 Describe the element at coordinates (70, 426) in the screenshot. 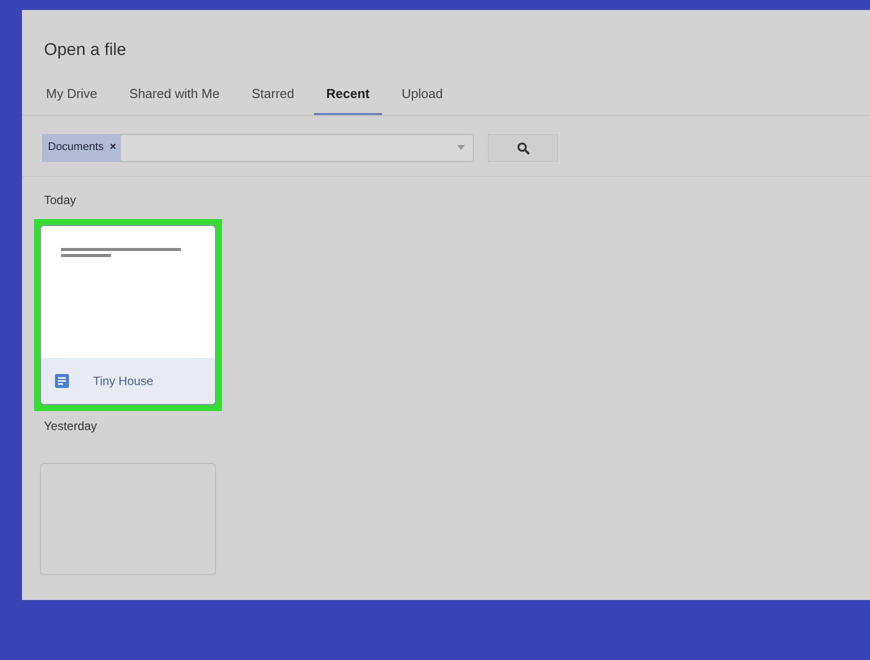

I see `section-heading: Yesterday` at that location.